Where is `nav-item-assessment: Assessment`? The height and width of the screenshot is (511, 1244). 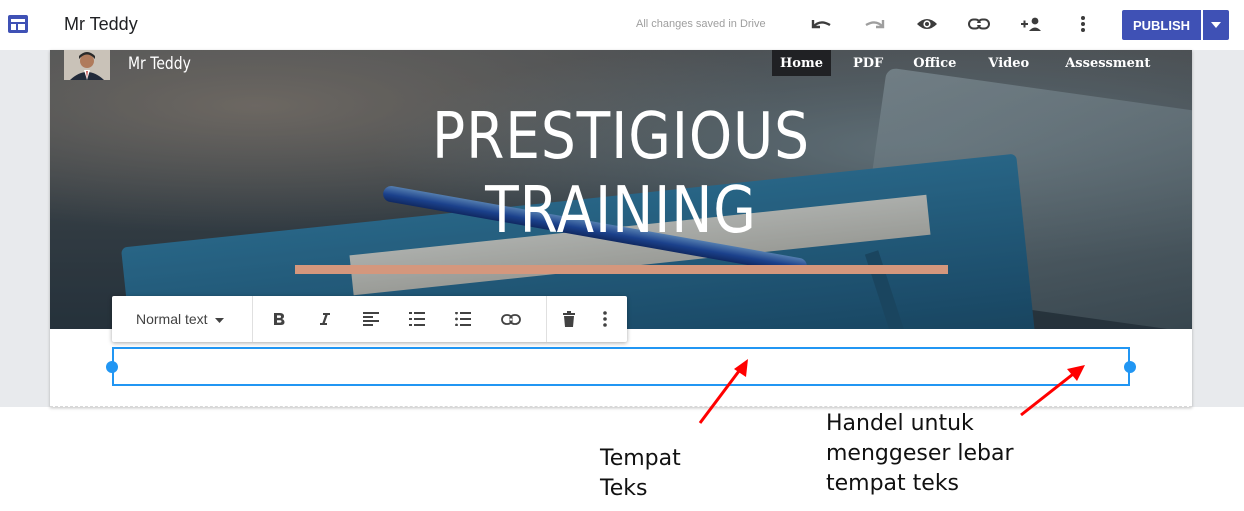 nav-item-assessment: Assessment is located at coordinates (1107, 63).